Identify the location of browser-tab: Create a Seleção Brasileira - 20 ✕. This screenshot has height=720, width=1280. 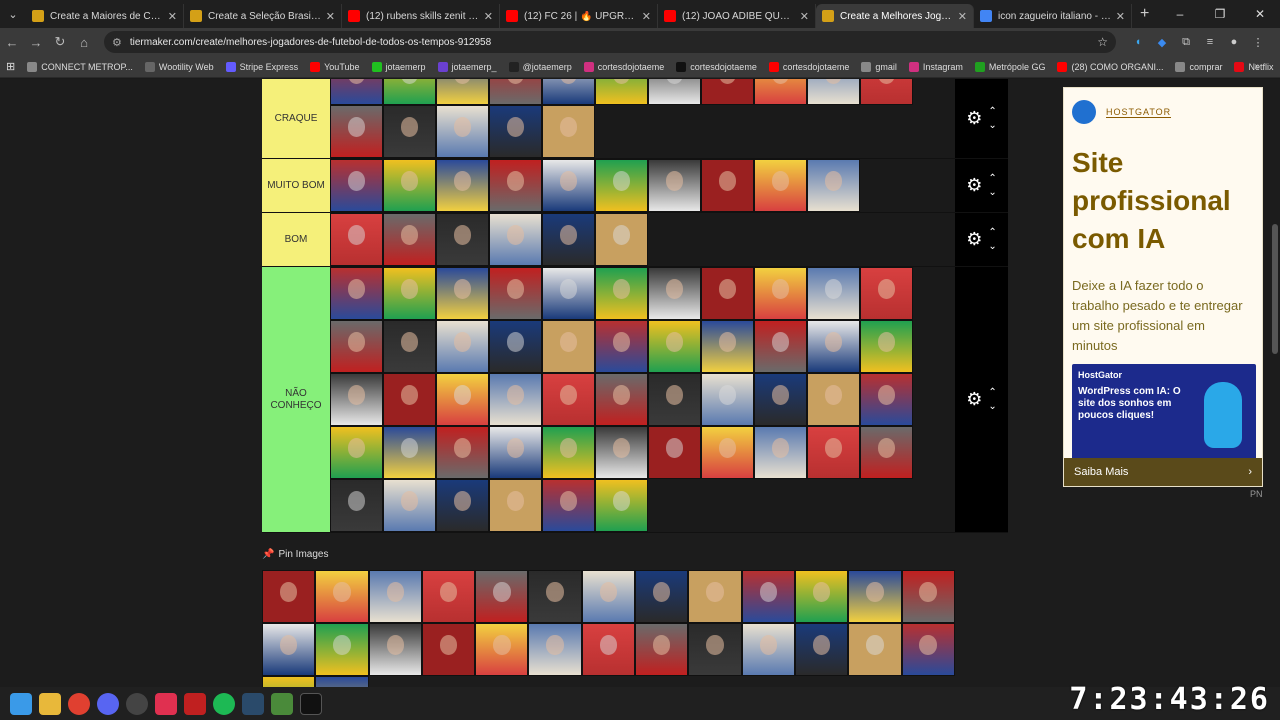
(263, 16).